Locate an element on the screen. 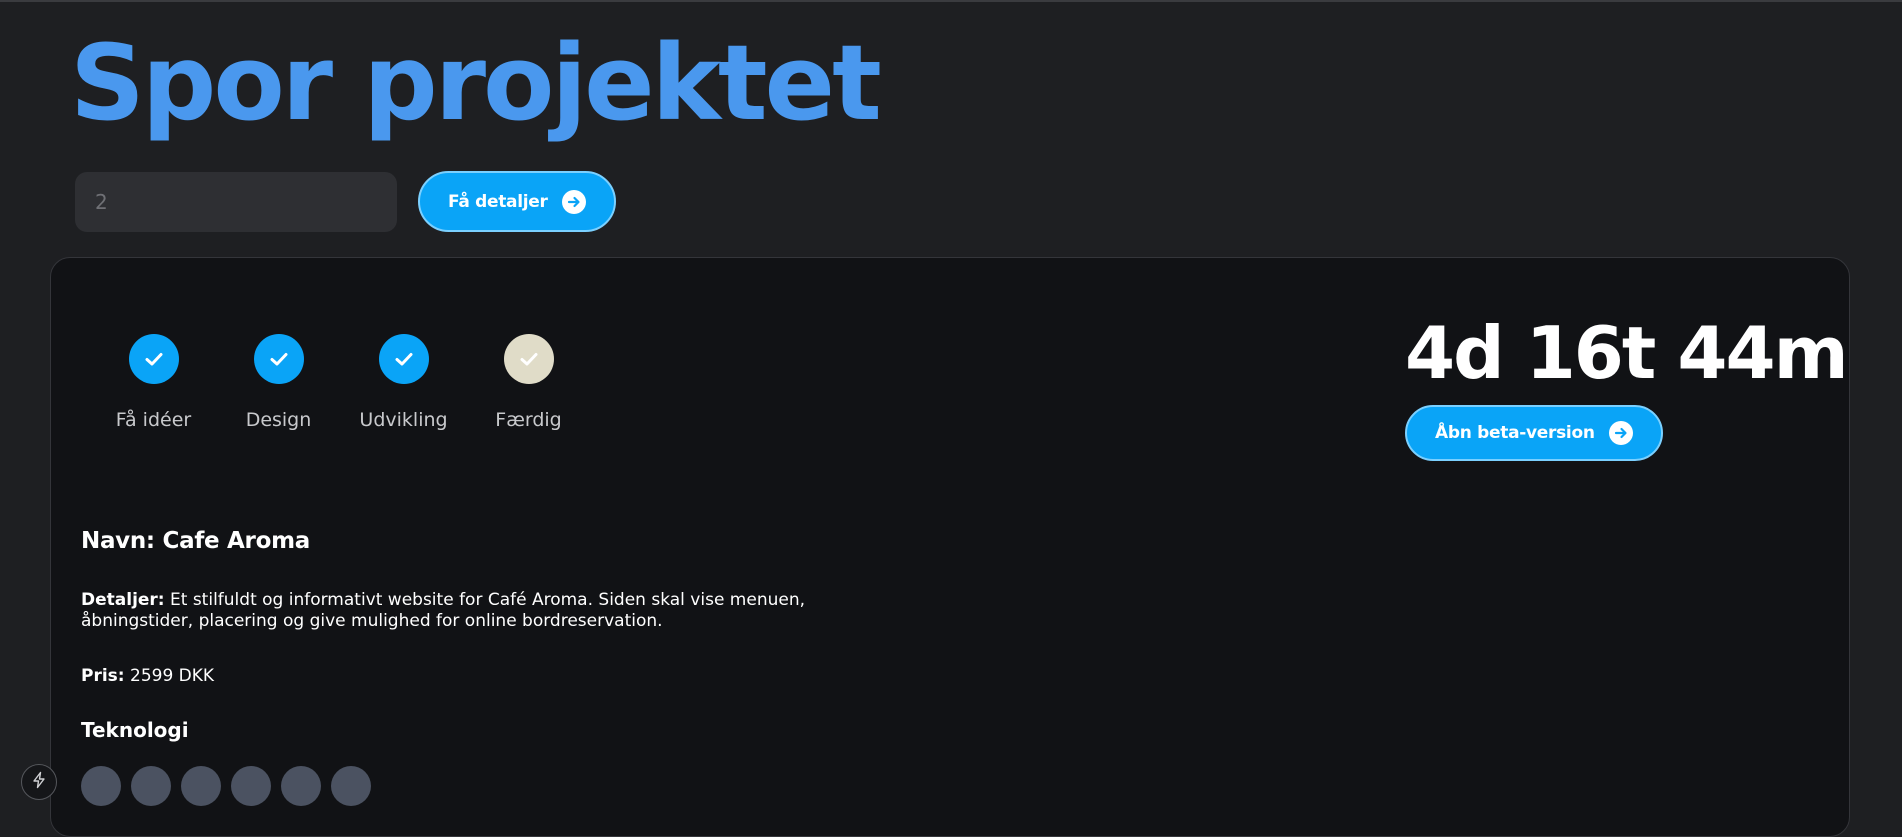 This screenshot has width=1902, height=837. price-label: Pris: is located at coordinates (103, 676).